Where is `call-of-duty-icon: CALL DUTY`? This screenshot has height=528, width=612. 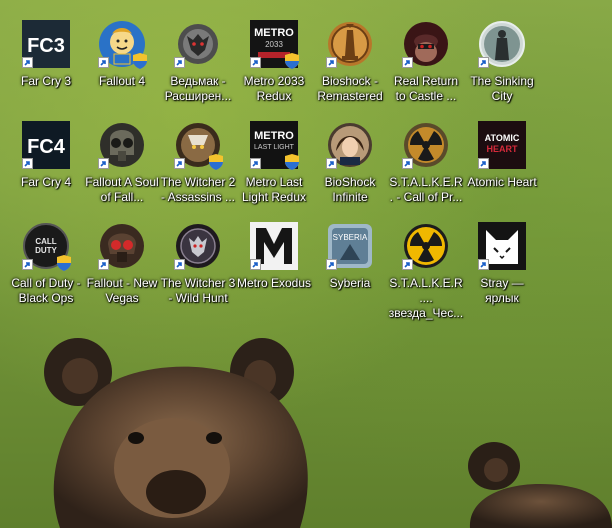 call-of-duty-icon: CALL DUTY is located at coordinates (46, 246).